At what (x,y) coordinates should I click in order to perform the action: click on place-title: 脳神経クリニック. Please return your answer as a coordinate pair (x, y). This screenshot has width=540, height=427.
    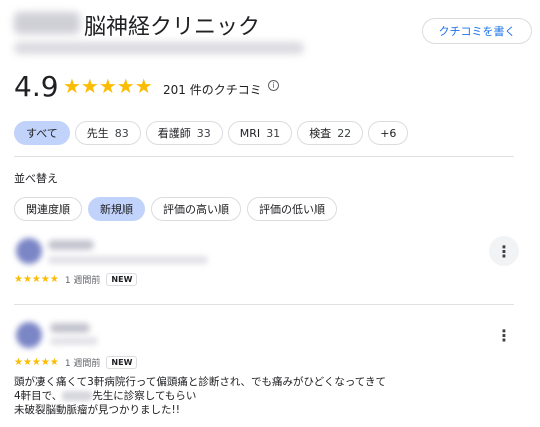
    Looking at the image, I should click on (172, 27).